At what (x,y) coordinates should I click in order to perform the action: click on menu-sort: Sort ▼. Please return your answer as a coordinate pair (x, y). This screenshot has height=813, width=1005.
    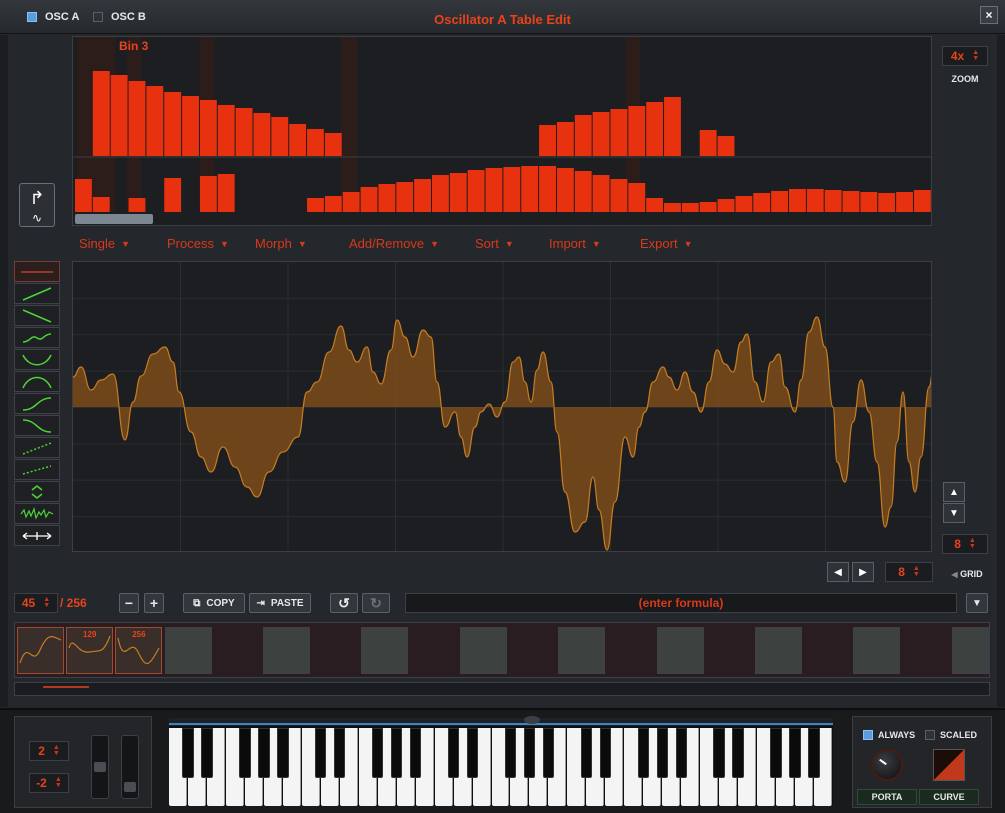
    Looking at the image, I should click on (494, 243).